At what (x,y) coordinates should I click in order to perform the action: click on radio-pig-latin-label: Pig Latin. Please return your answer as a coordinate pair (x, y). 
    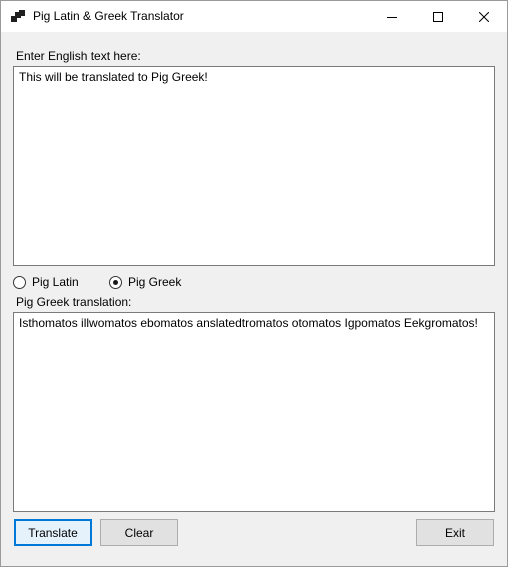
    Looking at the image, I should click on (55, 282).